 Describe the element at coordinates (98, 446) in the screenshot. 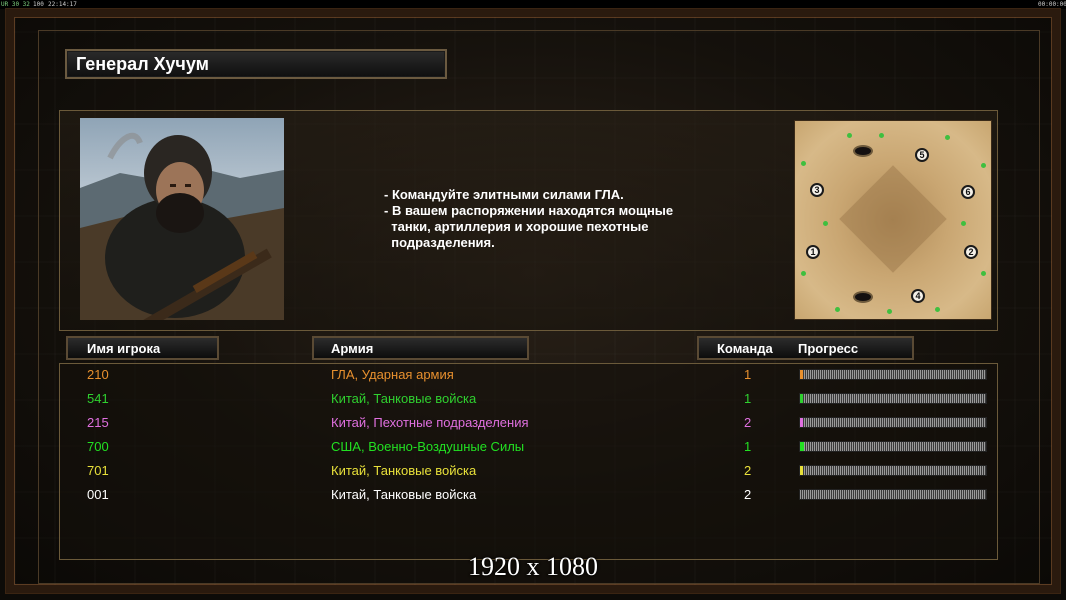

I see `player-name: 700` at that location.